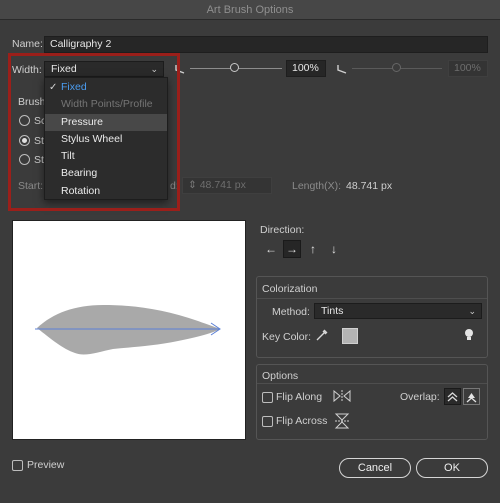 This screenshot has width=500, height=503. What do you see at coordinates (302, 421) in the screenshot?
I see `flip-across-label: Flip Across` at bounding box center [302, 421].